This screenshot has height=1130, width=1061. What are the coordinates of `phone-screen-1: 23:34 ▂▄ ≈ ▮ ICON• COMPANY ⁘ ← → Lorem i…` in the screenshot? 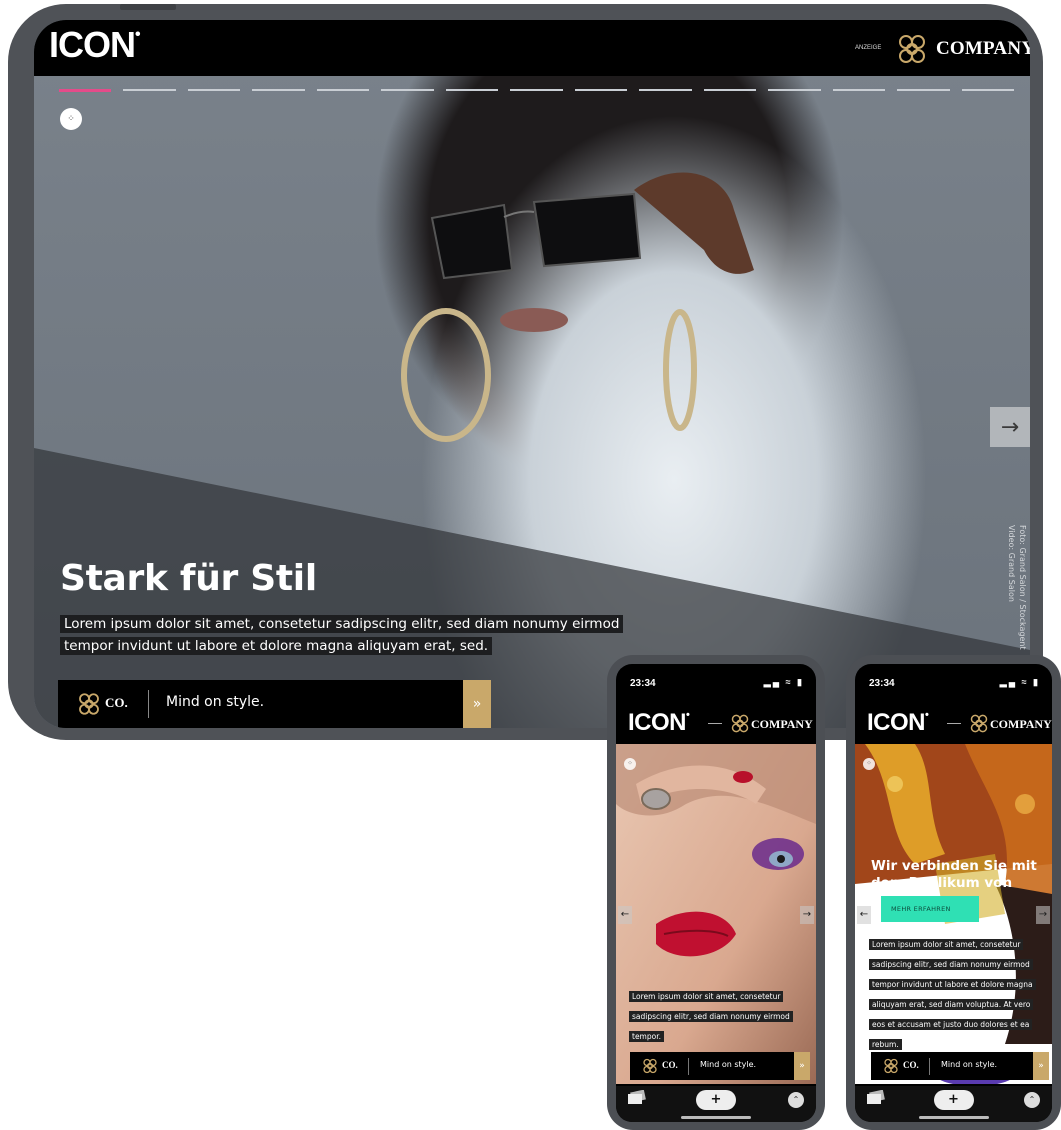 It's located at (716, 893).